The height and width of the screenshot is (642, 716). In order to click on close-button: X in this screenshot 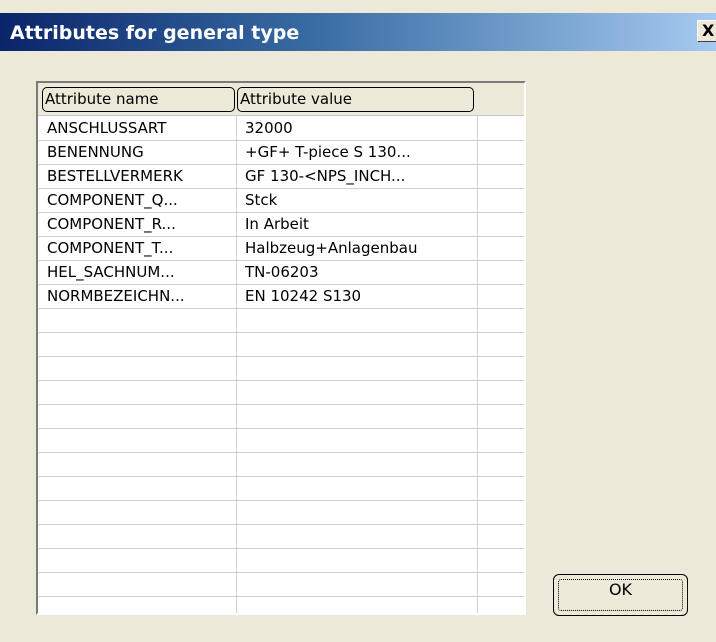, I will do `click(706, 31)`.